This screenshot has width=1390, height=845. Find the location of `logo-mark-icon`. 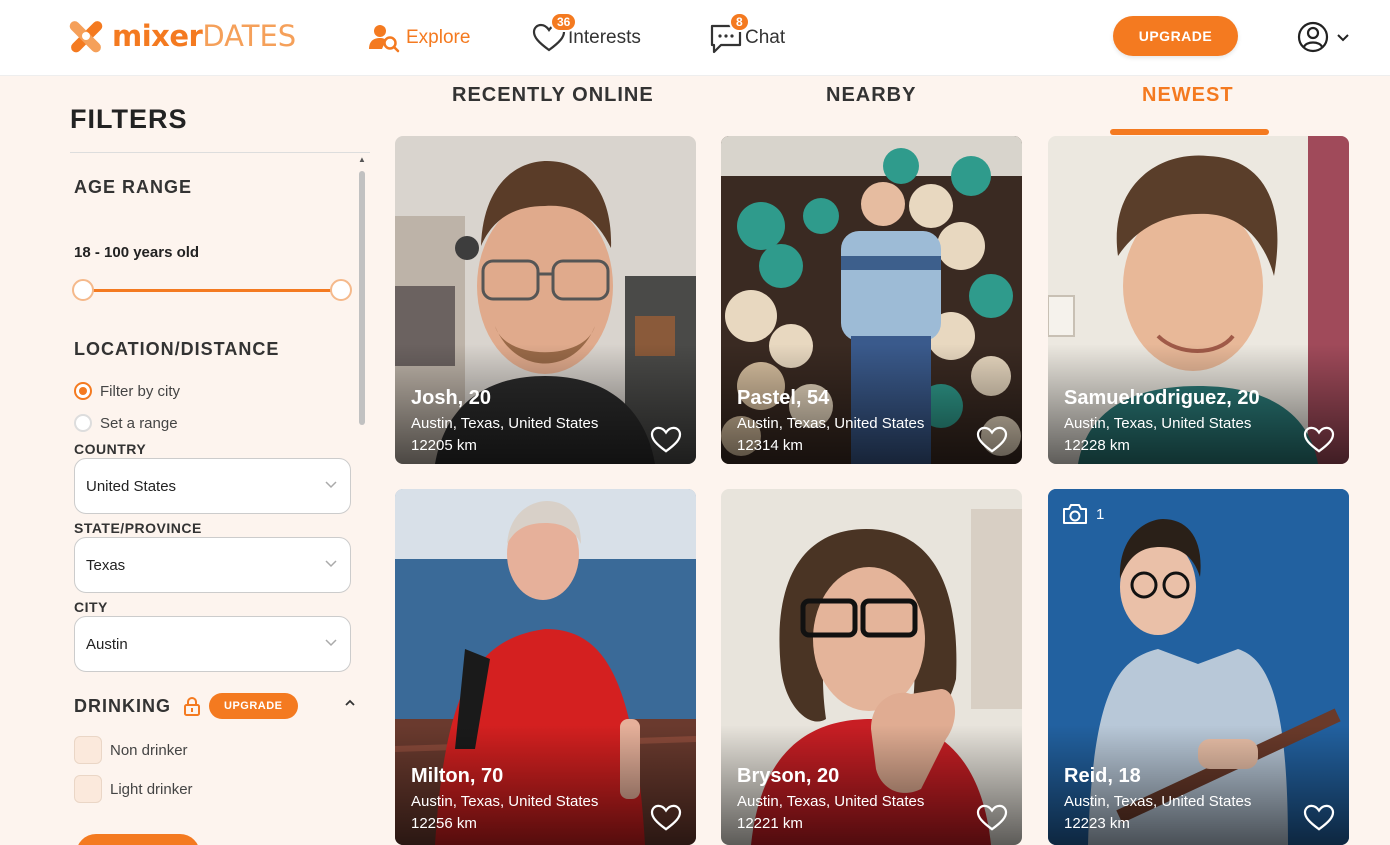

logo-mark-icon is located at coordinates (86, 37).